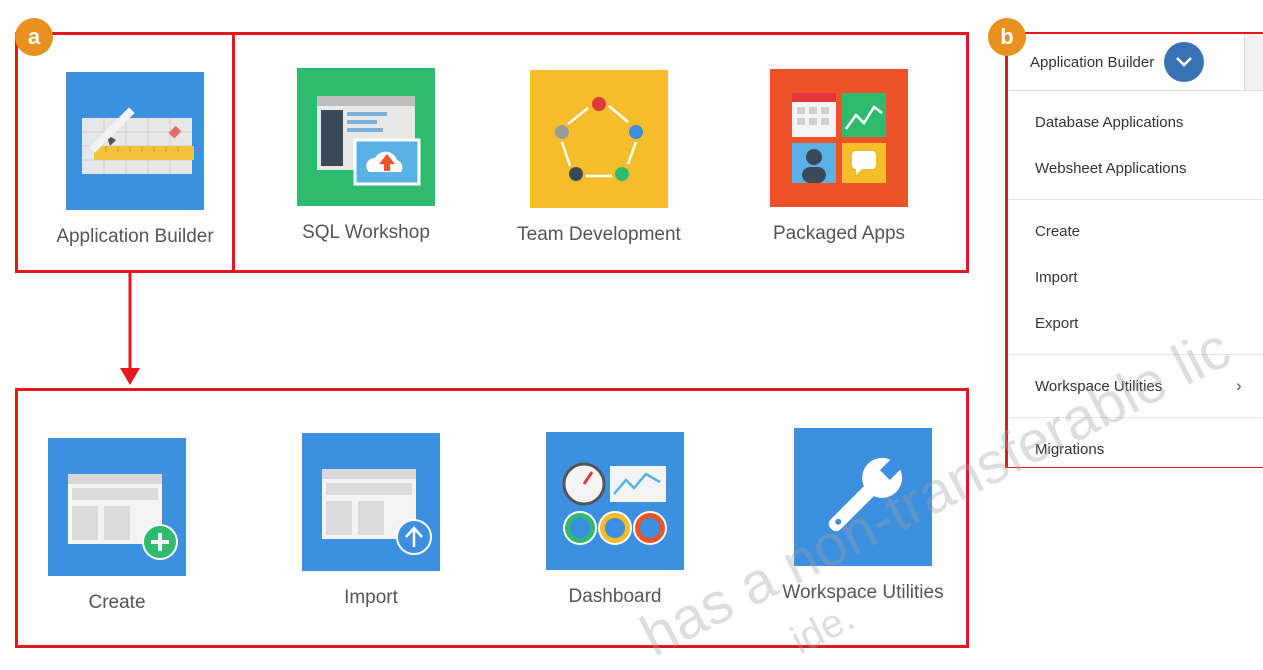 This screenshot has width=1263, height=670. What do you see at coordinates (1135, 231) in the screenshot?
I see `menu-item-create: Create` at bounding box center [1135, 231].